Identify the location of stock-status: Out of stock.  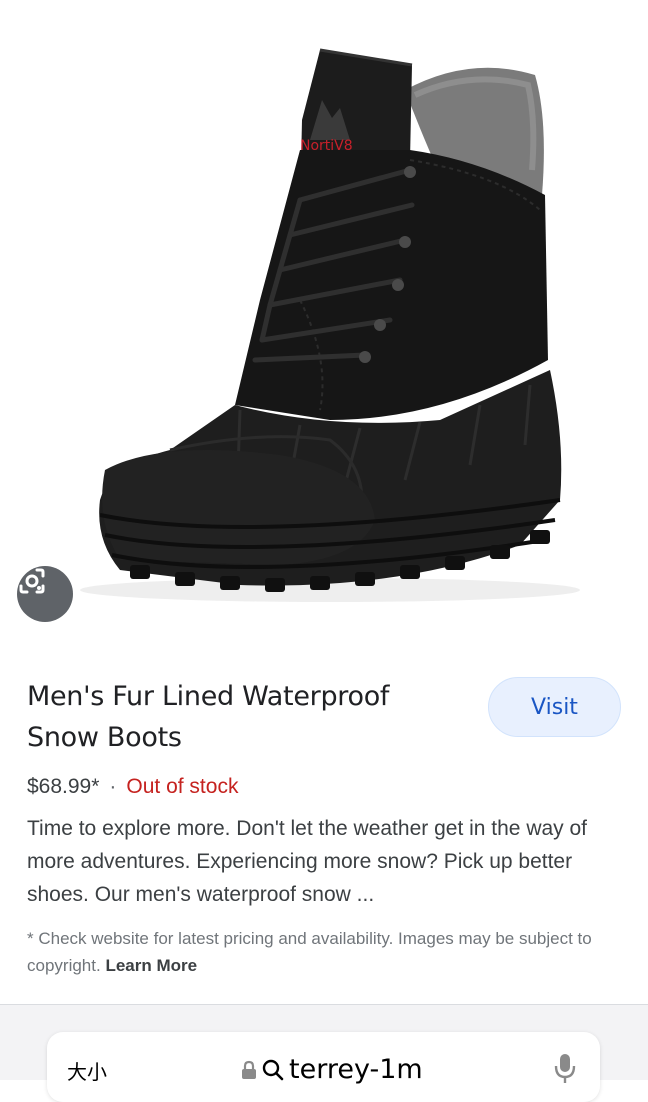
(182, 786).